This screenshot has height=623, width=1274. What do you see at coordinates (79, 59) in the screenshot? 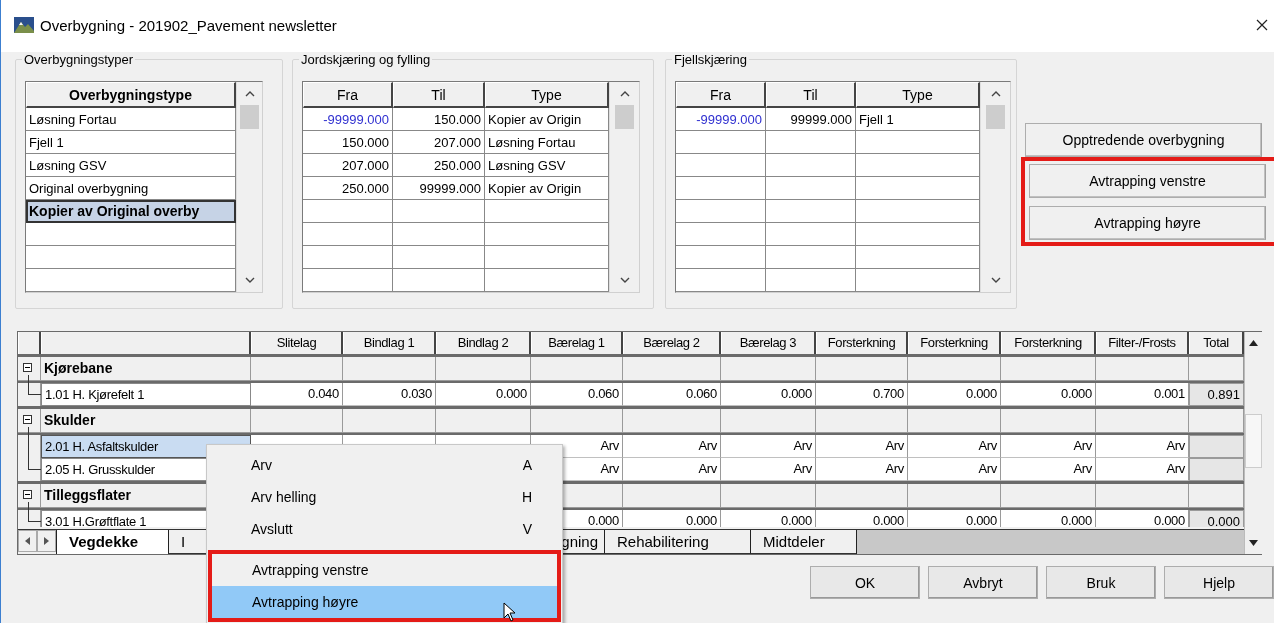
I see `group-title: Overbygningstyper` at bounding box center [79, 59].